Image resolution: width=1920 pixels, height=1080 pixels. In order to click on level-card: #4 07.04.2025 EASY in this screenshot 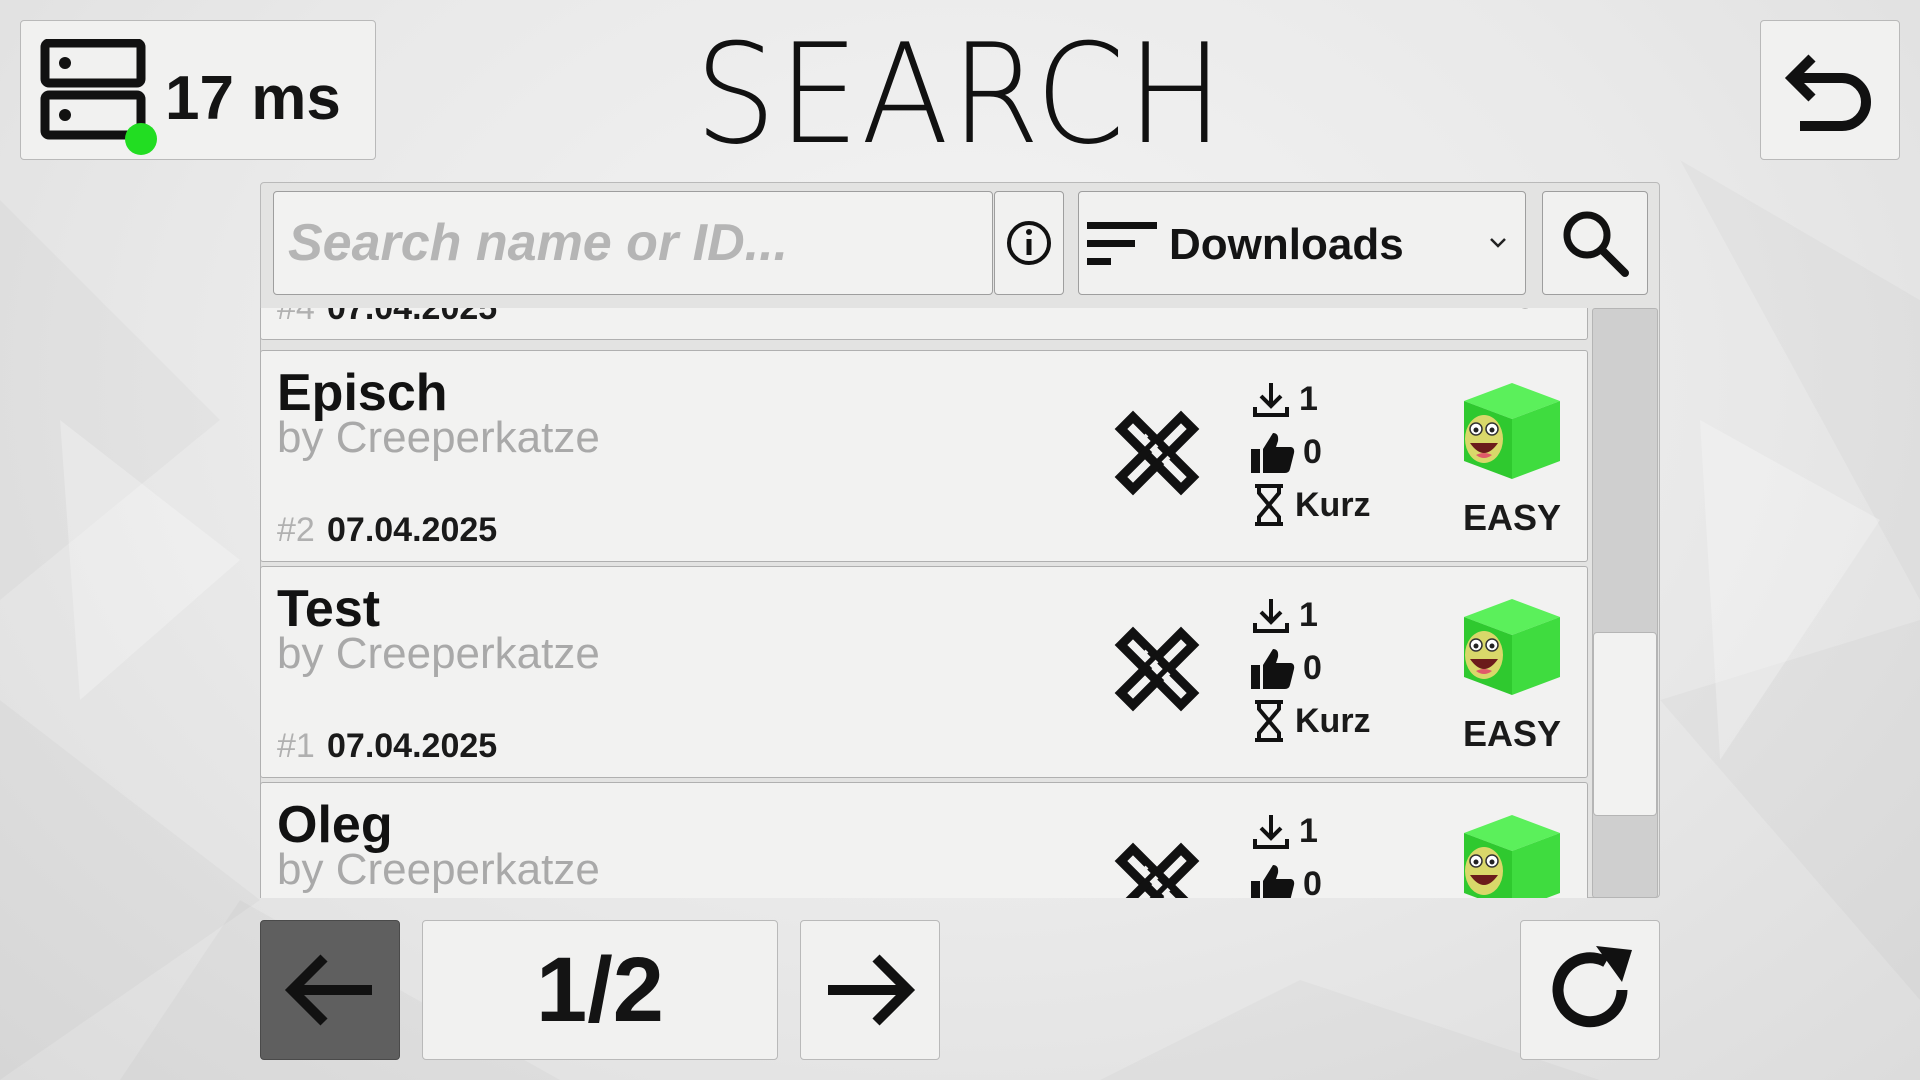, I will do `click(924, 324)`.